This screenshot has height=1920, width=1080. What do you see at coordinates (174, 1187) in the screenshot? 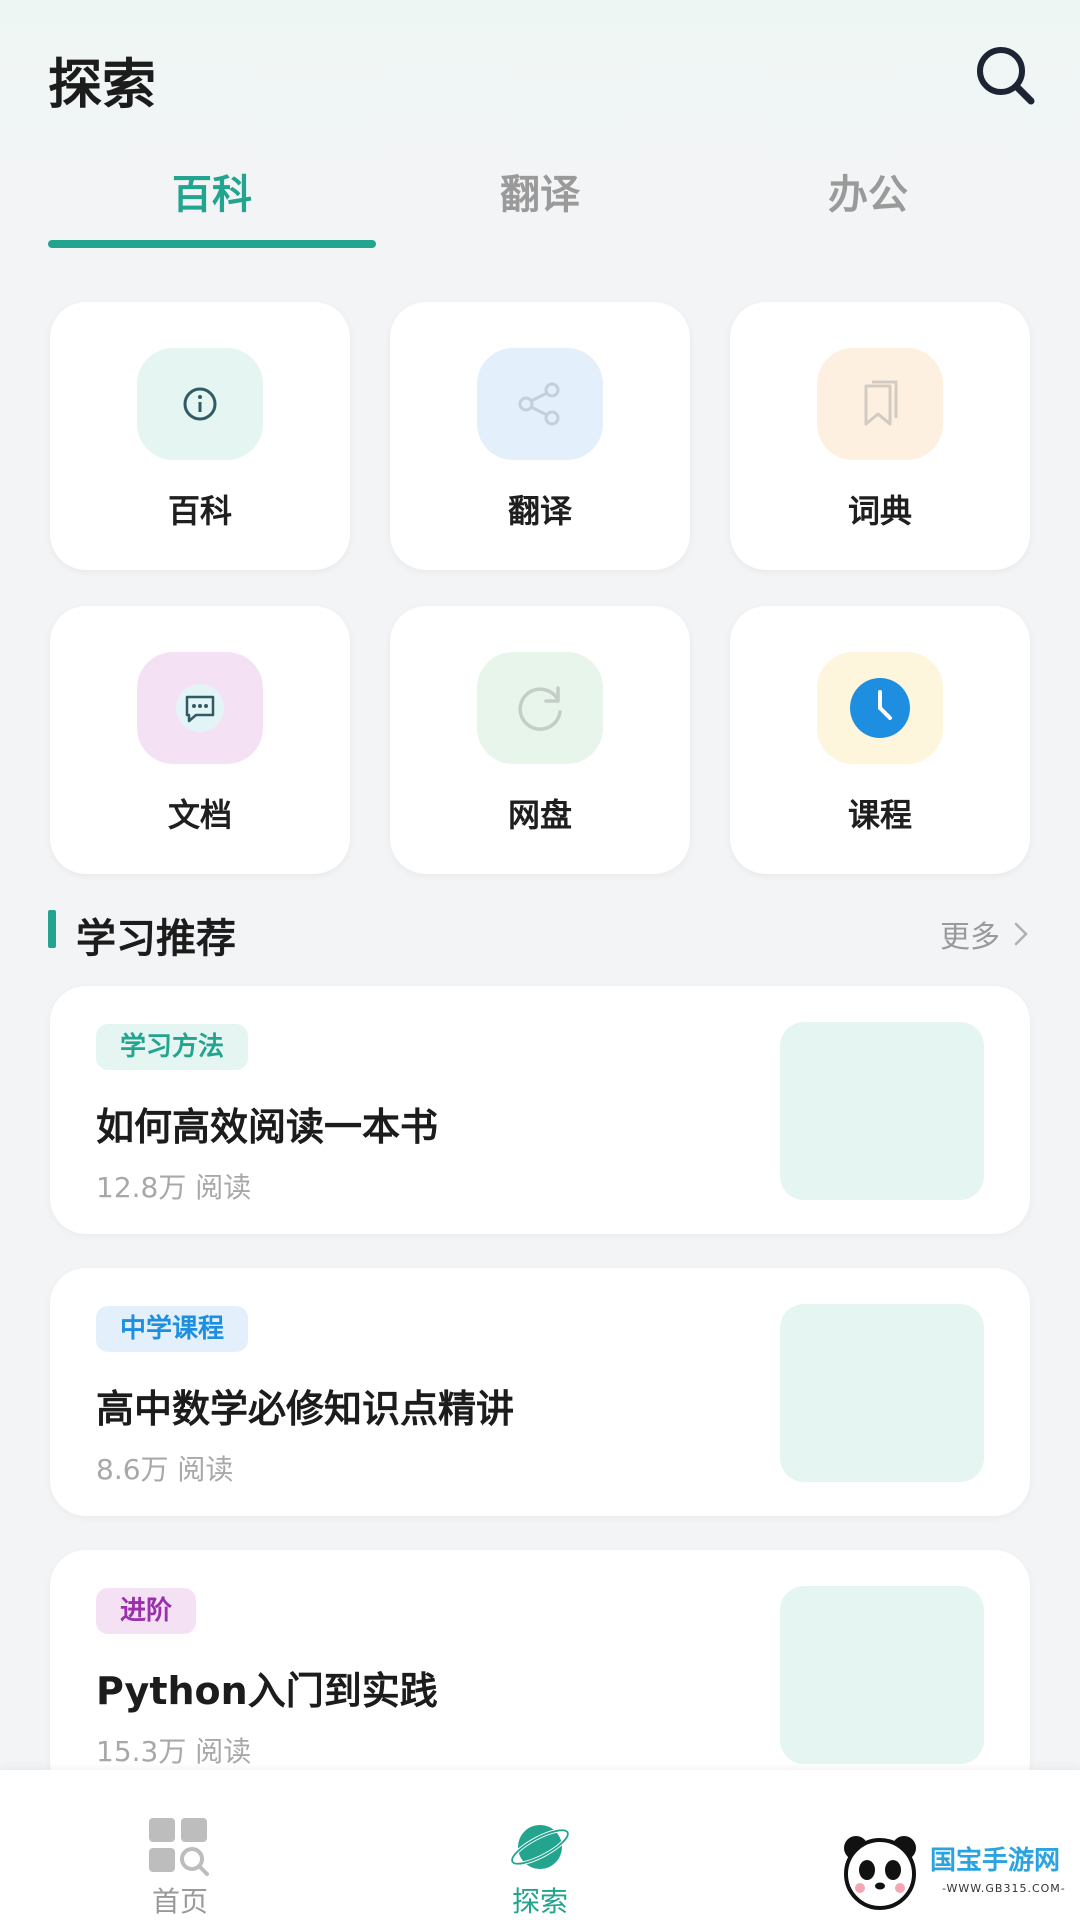
I see `article-reads: 12.8万 阅读` at bounding box center [174, 1187].